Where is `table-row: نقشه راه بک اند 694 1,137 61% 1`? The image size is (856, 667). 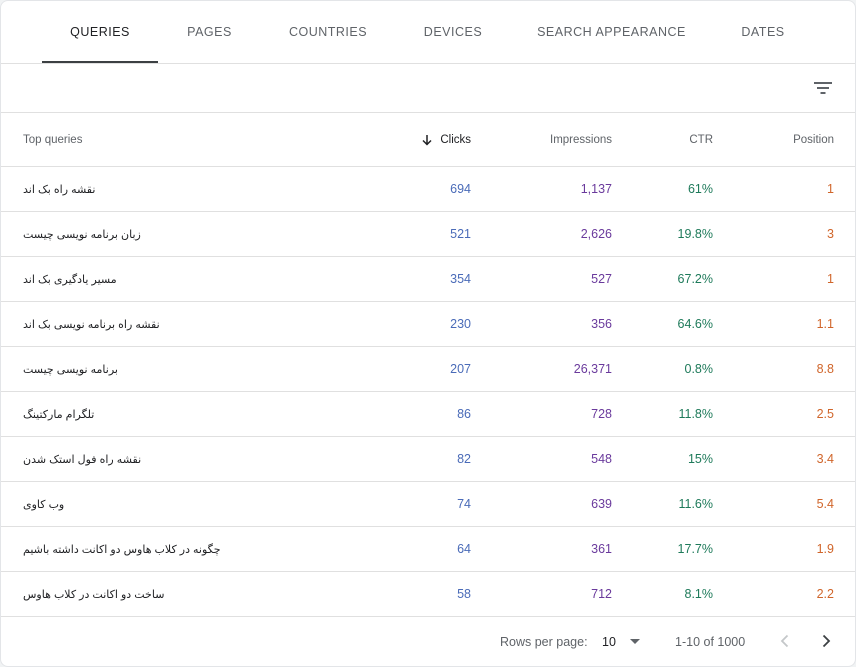 table-row: نقشه راه بک اند 694 1,137 61% 1 is located at coordinates (428, 189).